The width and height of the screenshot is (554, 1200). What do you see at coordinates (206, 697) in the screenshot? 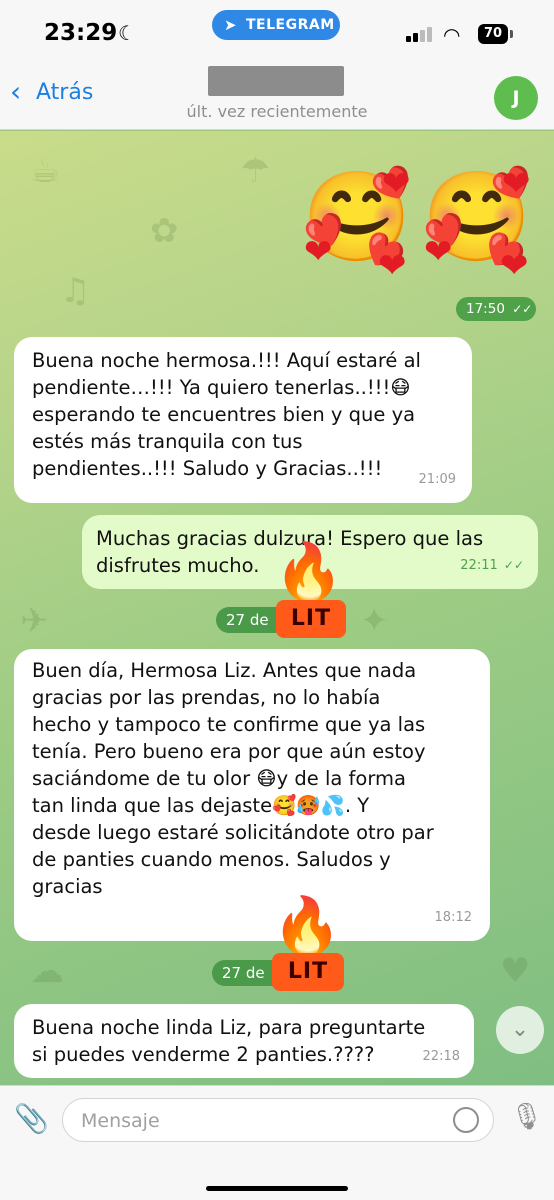
I see `message-line: gracias por las prendas, no lo había` at bounding box center [206, 697].